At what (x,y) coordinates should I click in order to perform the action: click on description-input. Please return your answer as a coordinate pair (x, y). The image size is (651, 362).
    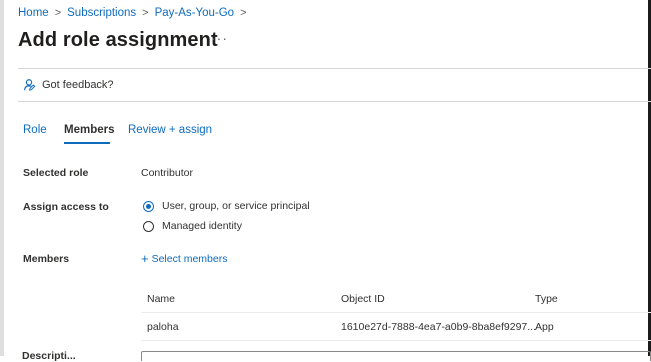
    Looking at the image, I should click on (396, 356).